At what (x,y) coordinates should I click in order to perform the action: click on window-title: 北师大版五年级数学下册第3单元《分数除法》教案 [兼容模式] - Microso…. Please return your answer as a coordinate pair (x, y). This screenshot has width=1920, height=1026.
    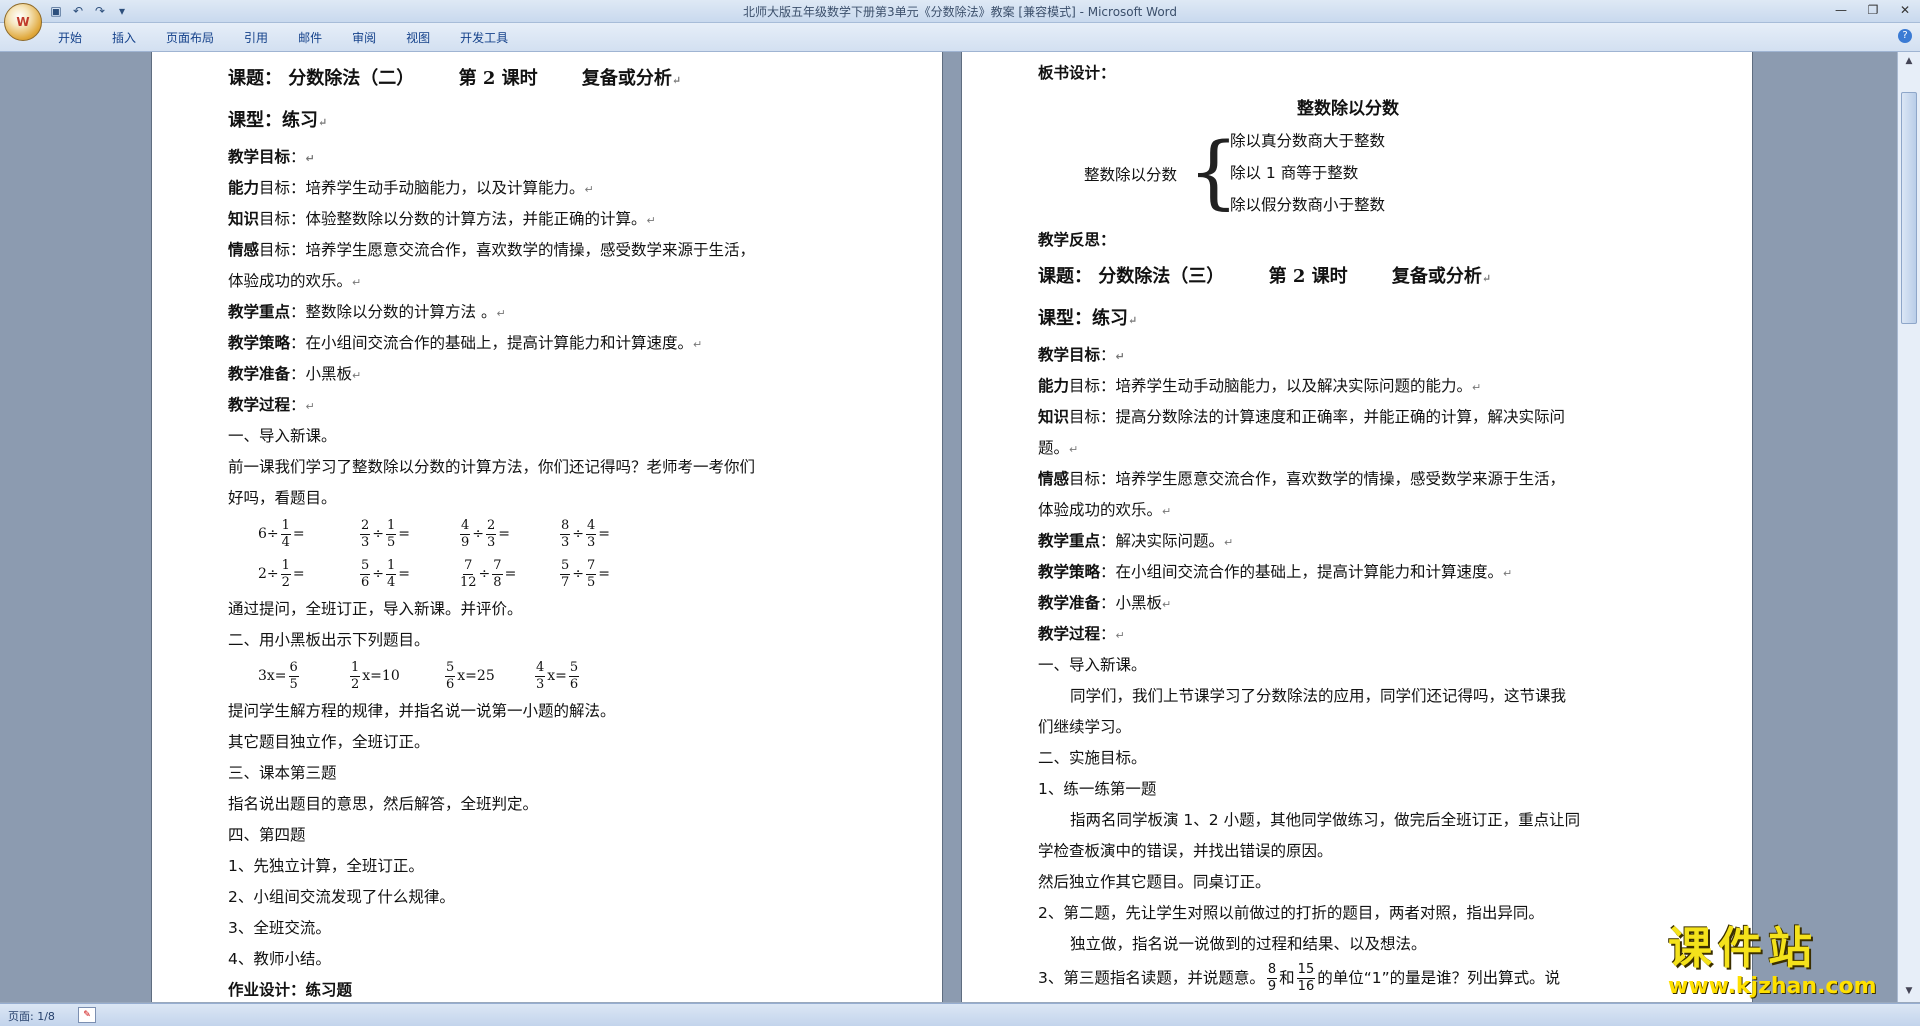
    Looking at the image, I should click on (960, 12).